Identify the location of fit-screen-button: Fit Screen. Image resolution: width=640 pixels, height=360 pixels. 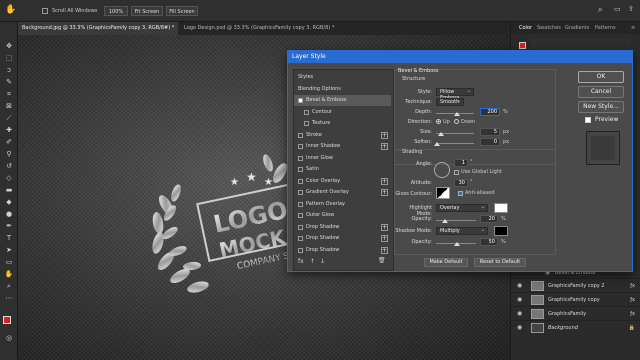
(147, 11).